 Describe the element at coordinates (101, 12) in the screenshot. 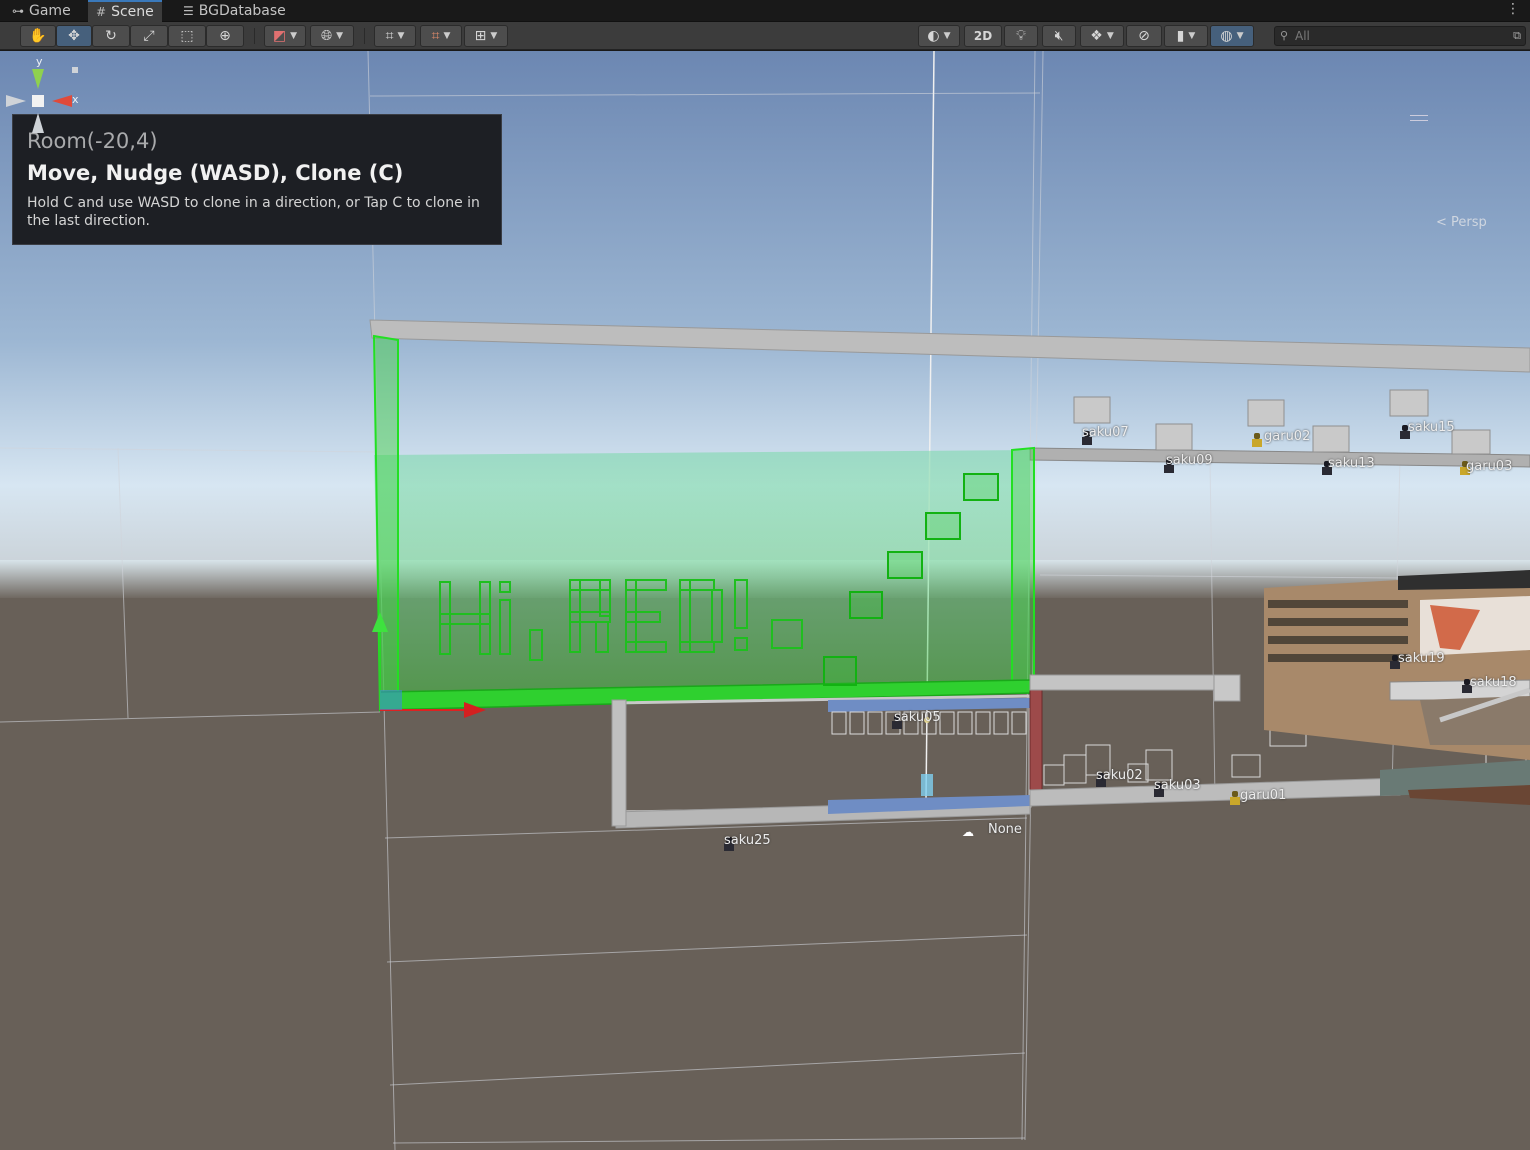

I see `scene-grid-icon: #` at that location.